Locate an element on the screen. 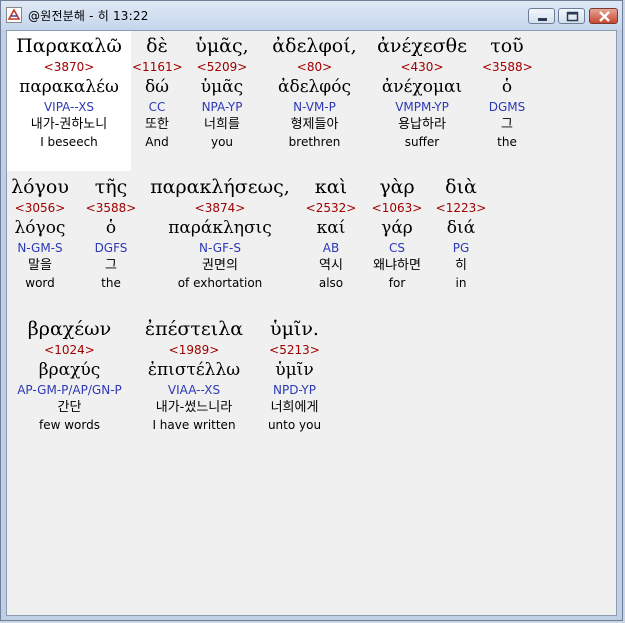 This screenshot has width=625, height=623. maximize-button is located at coordinates (571, 16).